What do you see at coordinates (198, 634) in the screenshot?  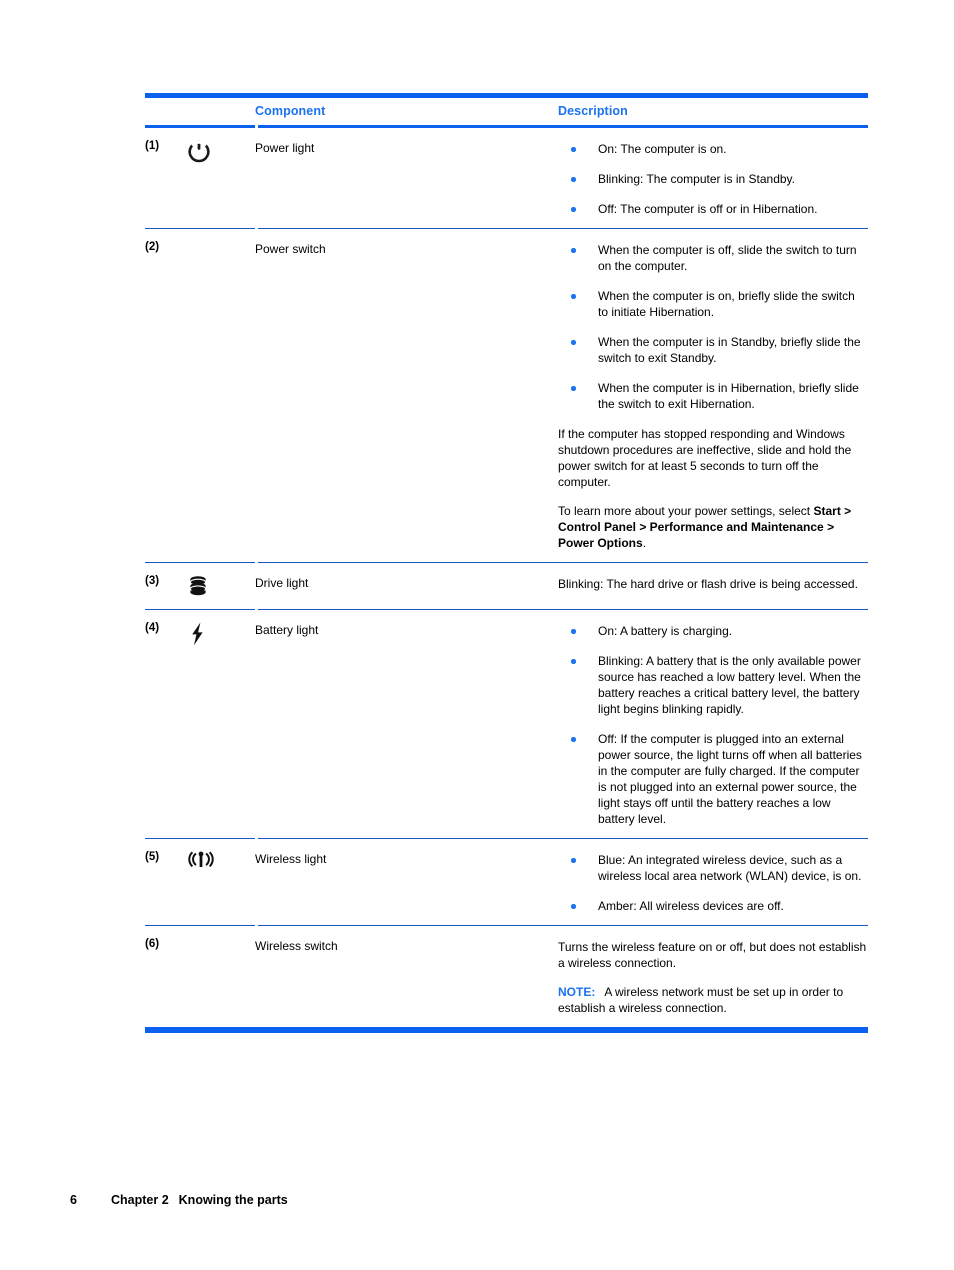 I see `battery-icon` at bounding box center [198, 634].